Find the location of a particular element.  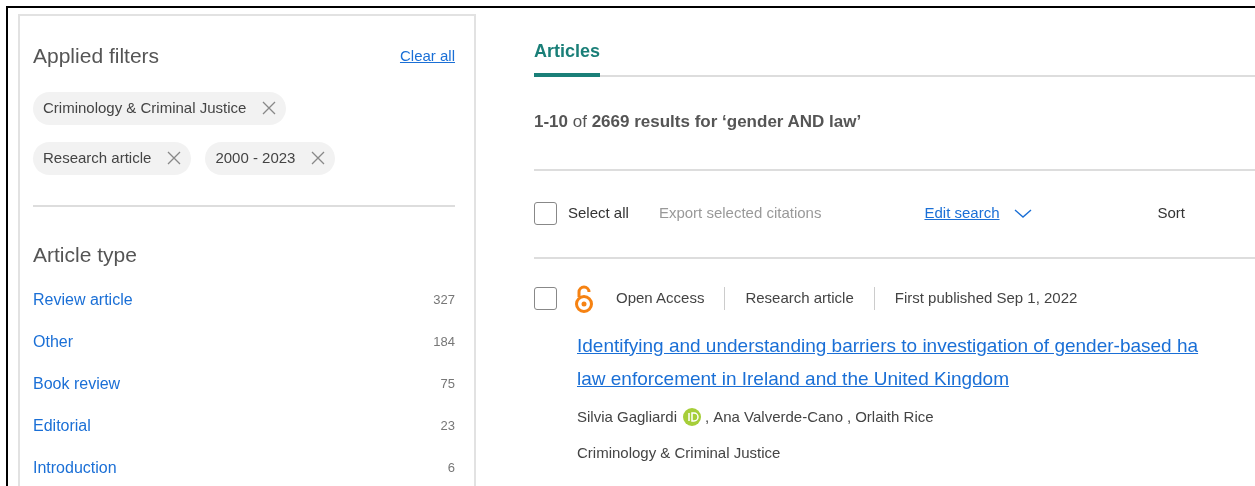

article-meta: First published Sep 1, 2022 is located at coordinates (975, 298).